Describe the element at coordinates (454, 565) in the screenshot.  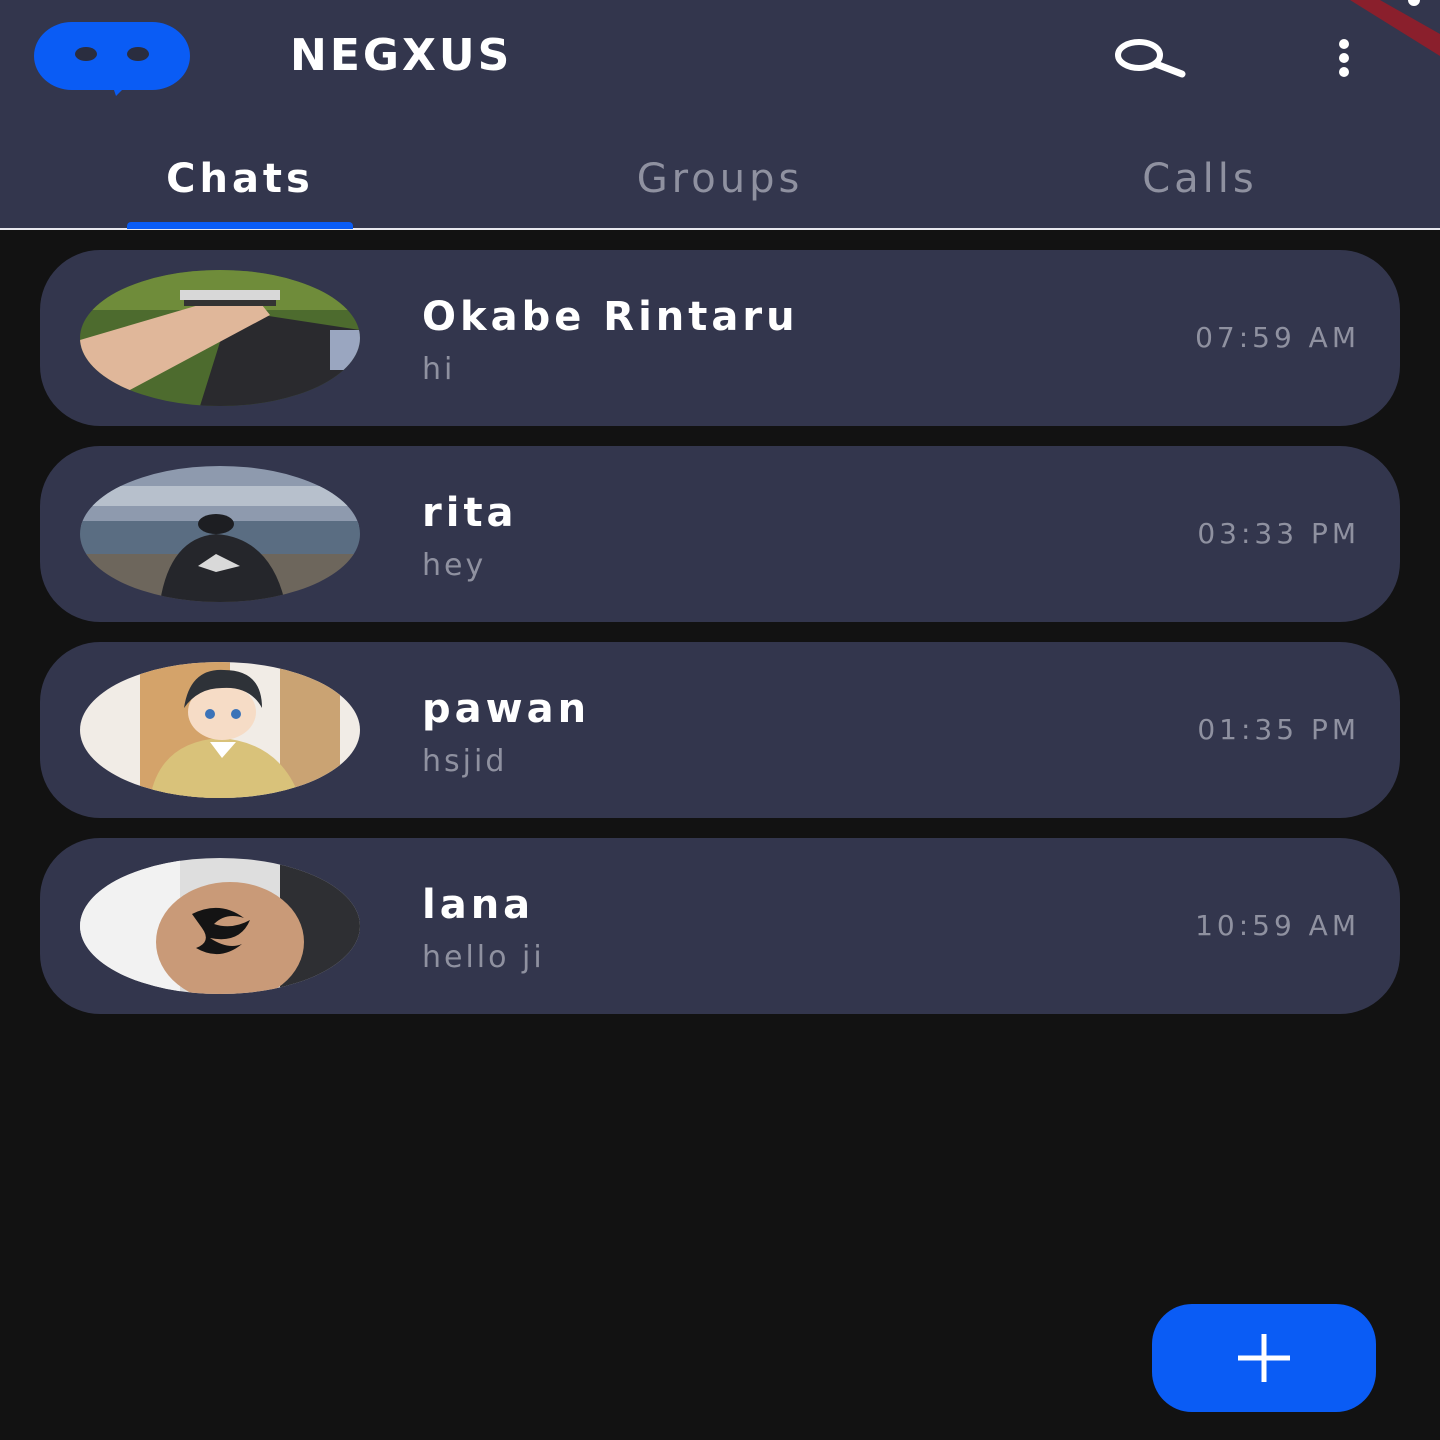
I see `last-message: hey` at that location.